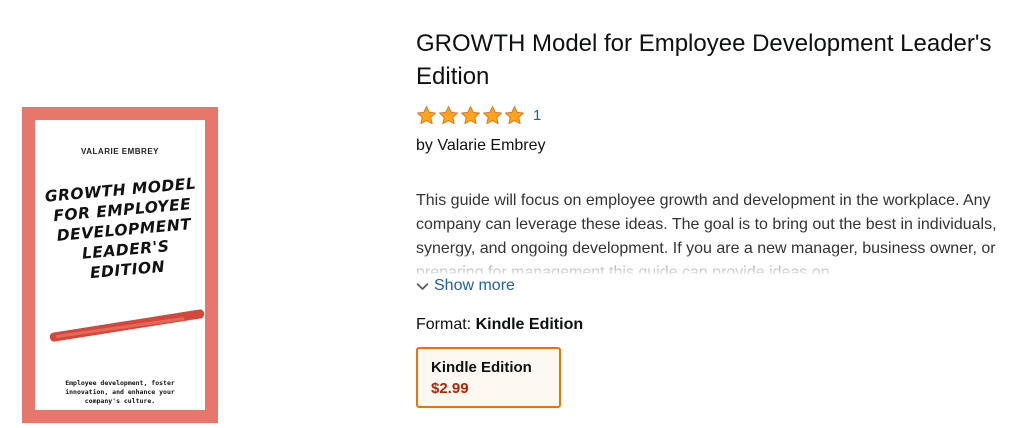 The width and height of the screenshot is (1024, 428). Describe the element at coordinates (481, 367) in the screenshot. I see `format-option-name: Kindle Edition` at that location.